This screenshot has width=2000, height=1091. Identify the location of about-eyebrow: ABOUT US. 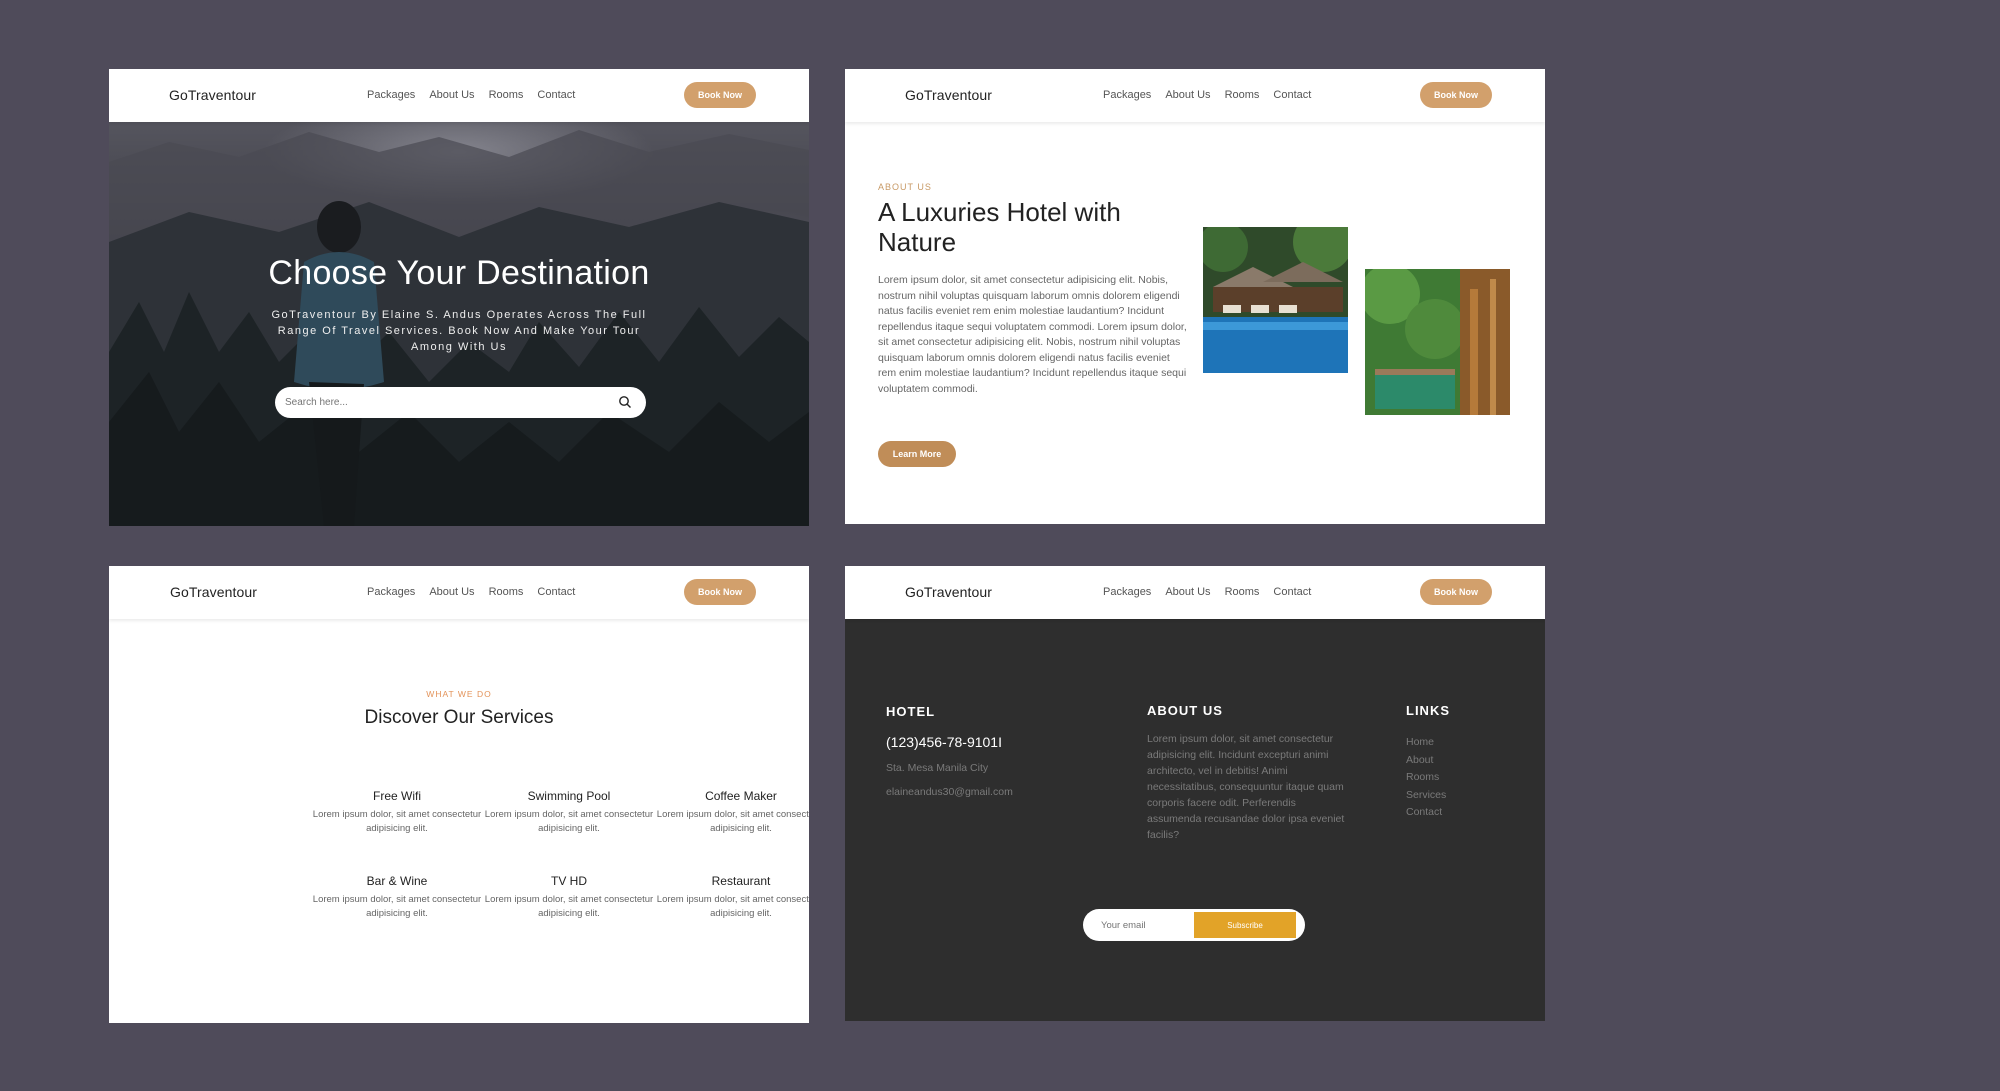
(905, 187).